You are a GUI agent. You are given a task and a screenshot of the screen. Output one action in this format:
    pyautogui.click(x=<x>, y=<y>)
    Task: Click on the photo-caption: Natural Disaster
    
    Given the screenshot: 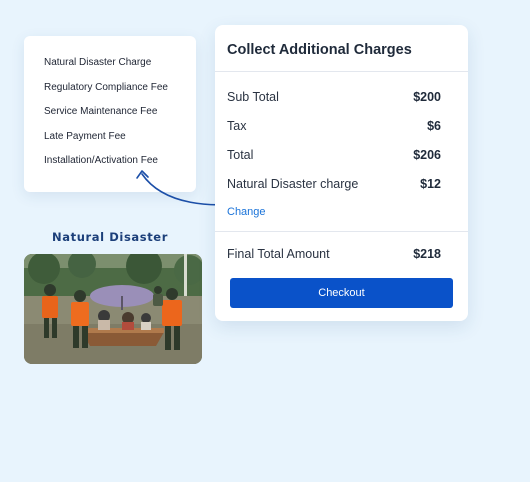 What is the action you would take?
    pyautogui.click(x=110, y=237)
    